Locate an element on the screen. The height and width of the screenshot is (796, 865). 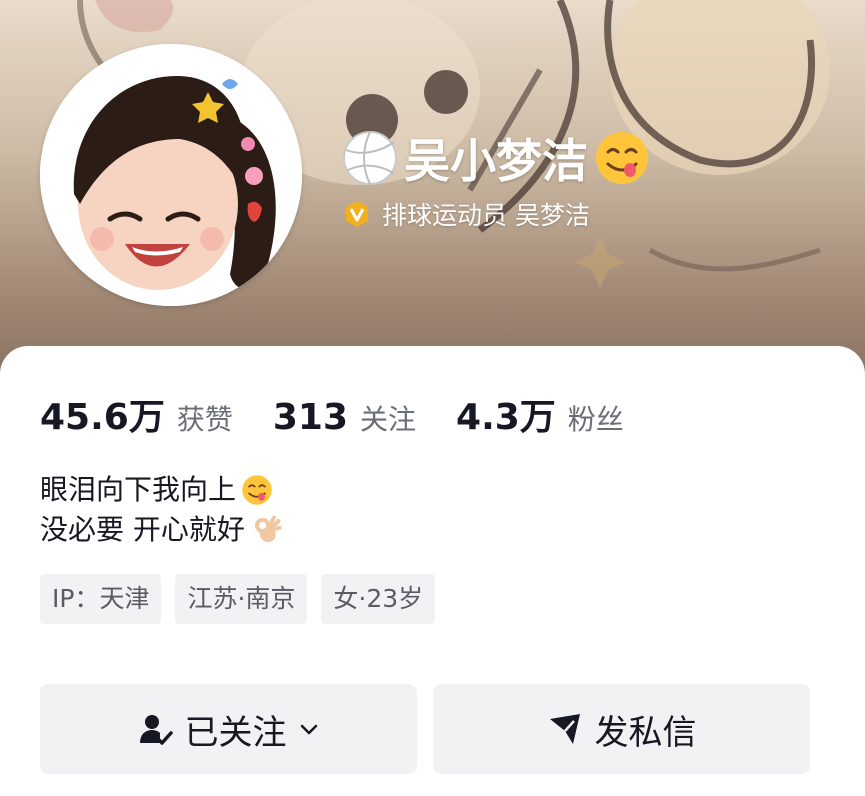
profile-tags: IP：天津 江苏·南京 女·23岁 is located at coordinates (244, 599).